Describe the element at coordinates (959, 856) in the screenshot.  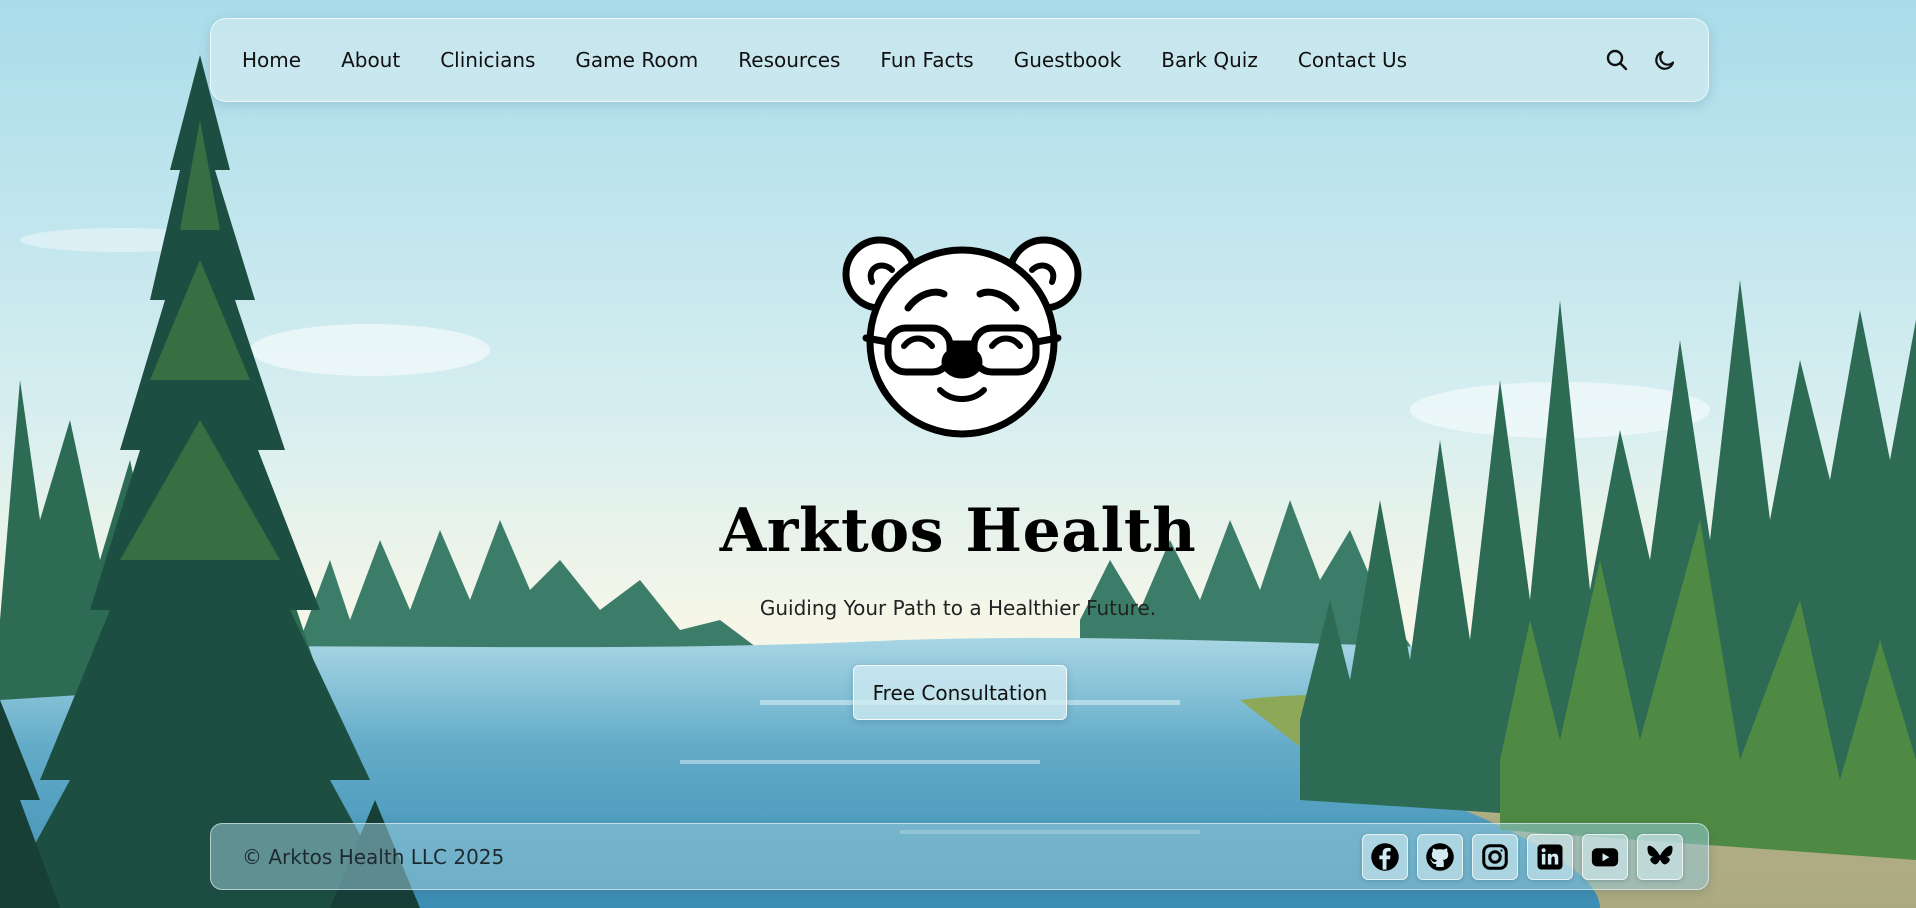
I see `footer-bar: © Arktos Health LLC 2025` at that location.